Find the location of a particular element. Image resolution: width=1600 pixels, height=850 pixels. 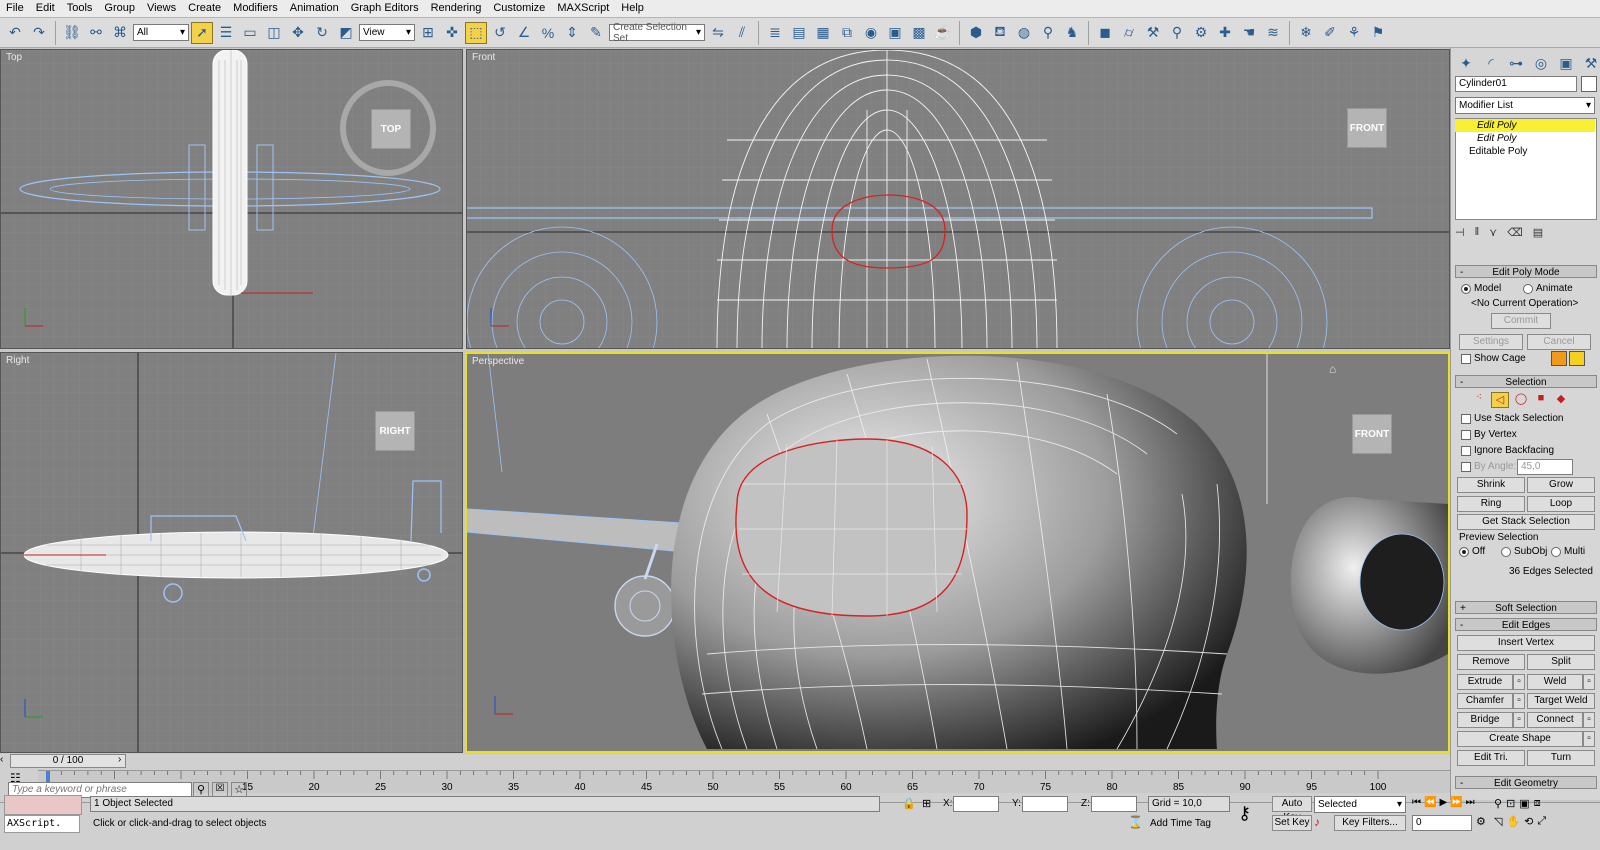

shrink-button: Shrink is located at coordinates (1491, 485).